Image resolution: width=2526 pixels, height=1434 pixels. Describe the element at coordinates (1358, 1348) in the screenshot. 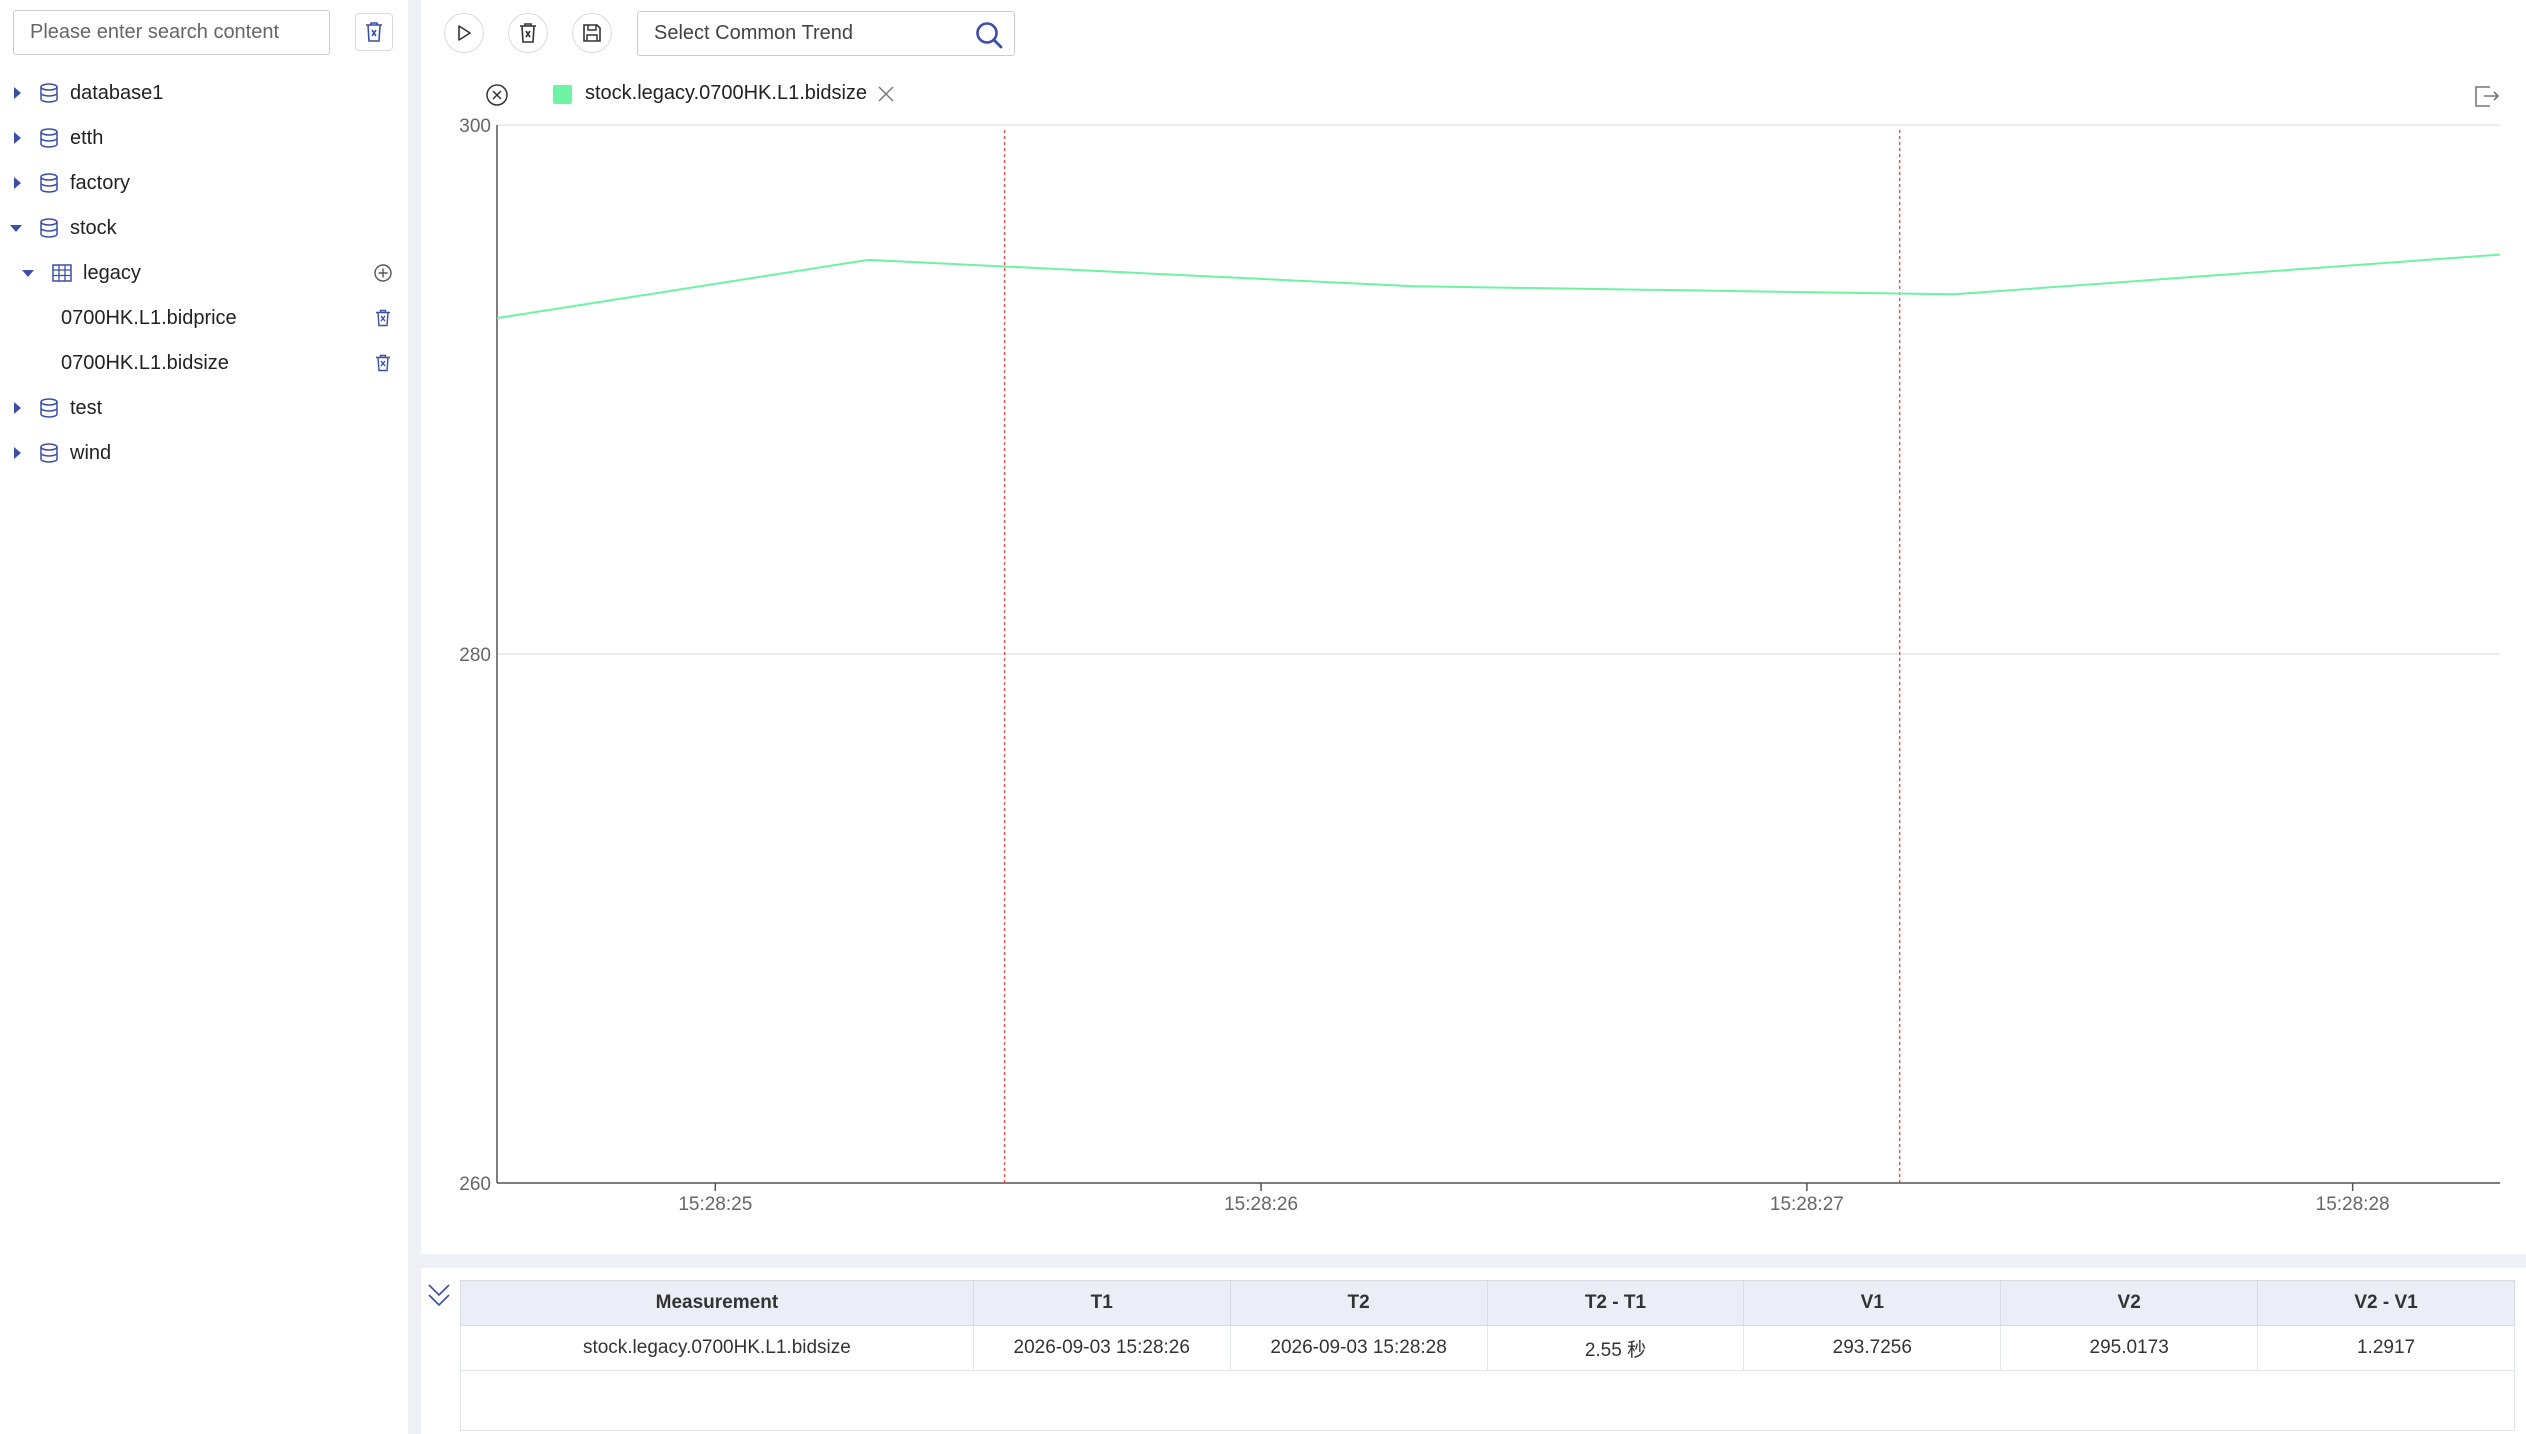

I see `table-cell: 2026-09-03 15:28:28` at that location.